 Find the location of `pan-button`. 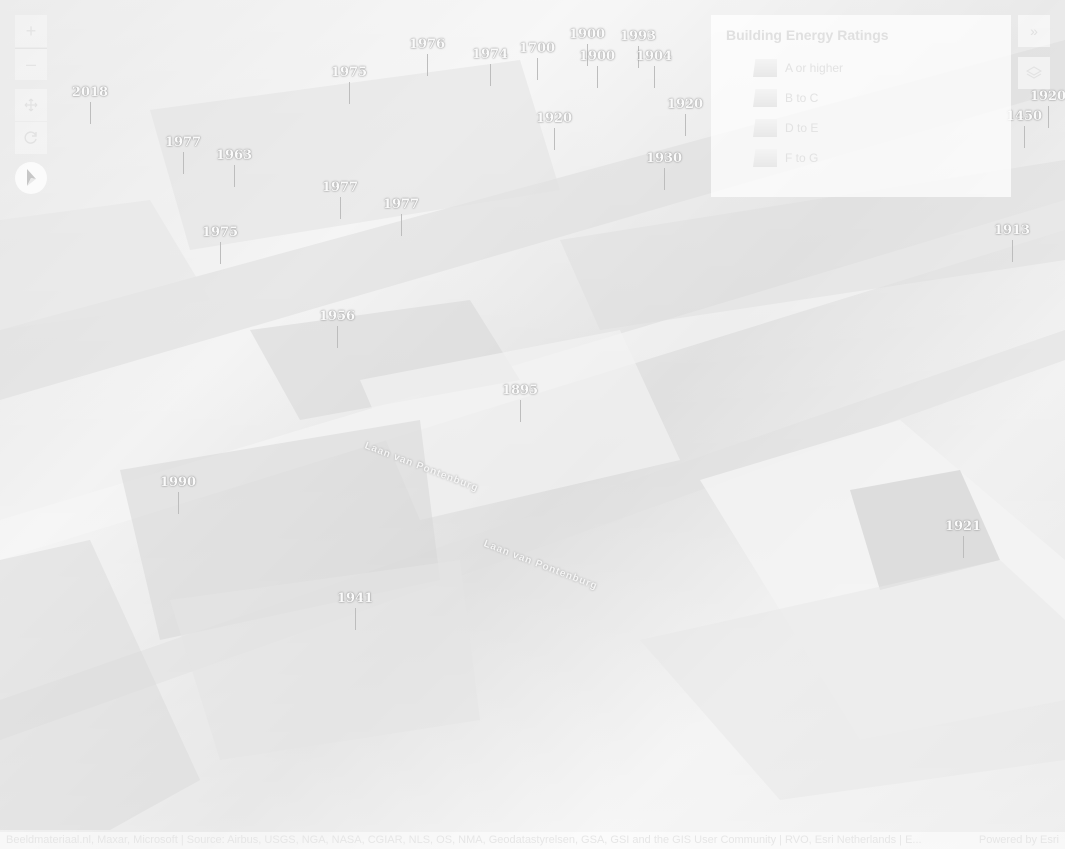

pan-button is located at coordinates (31, 105).